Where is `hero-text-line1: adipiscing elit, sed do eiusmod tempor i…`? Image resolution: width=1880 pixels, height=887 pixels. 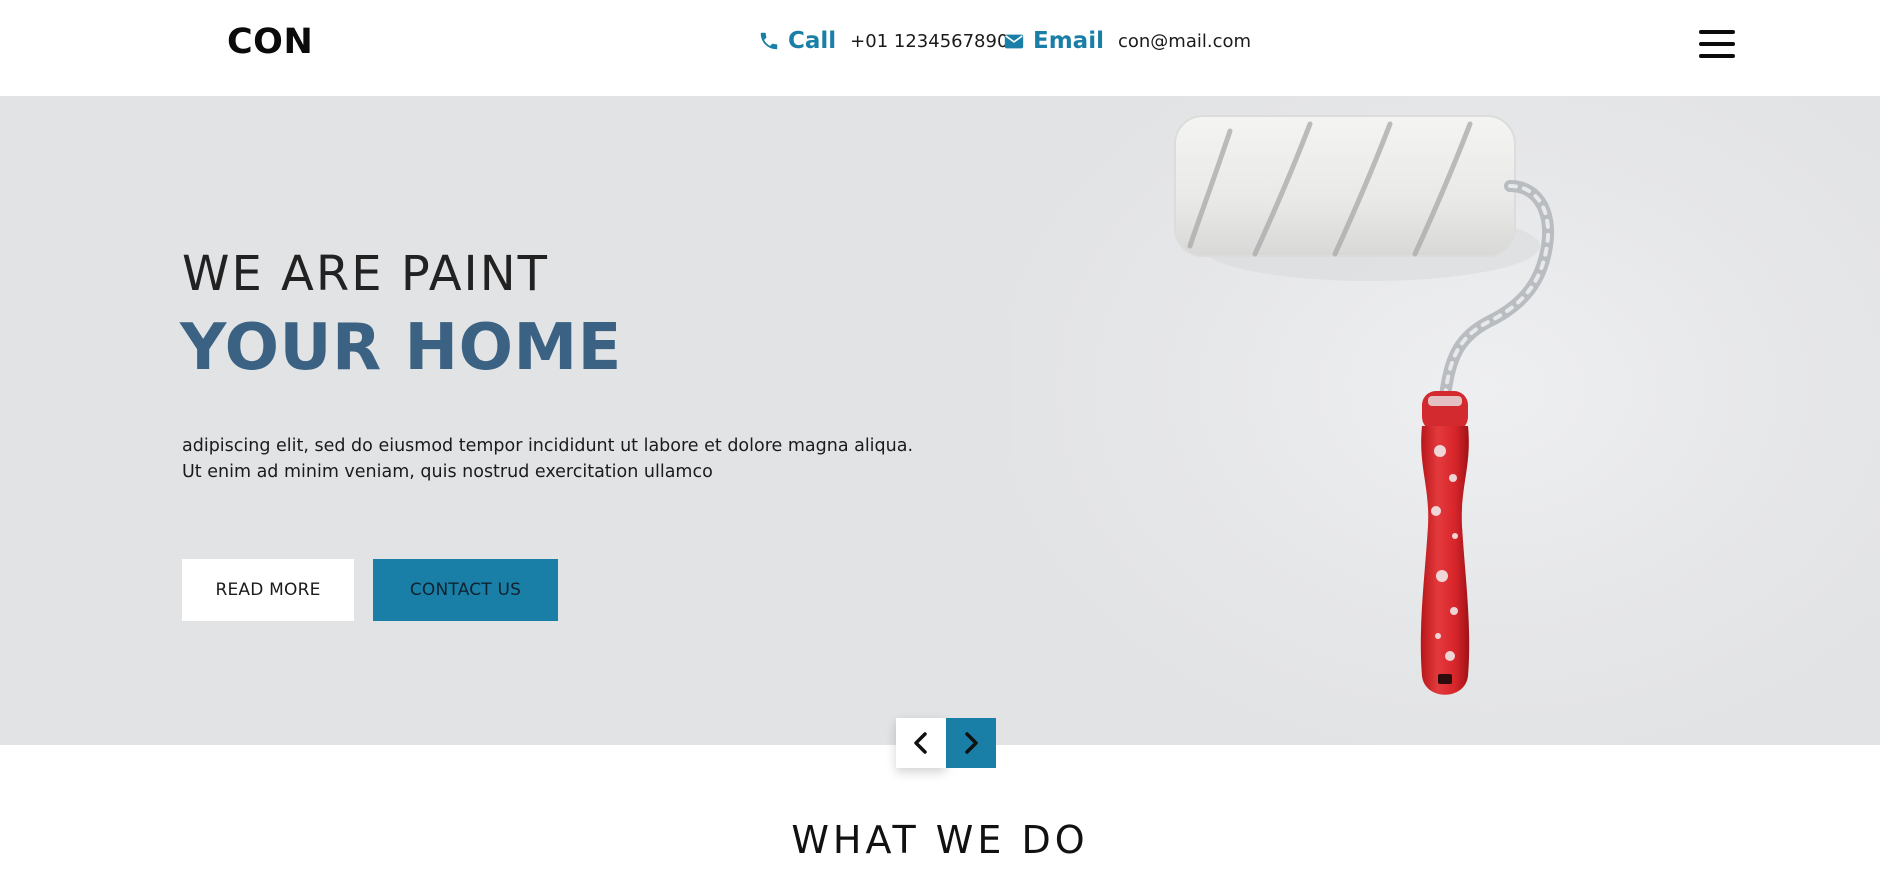 hero-text-line1: adipiscing elit, sed do eiusmod tempor i… is located at coordinates (548, 446).